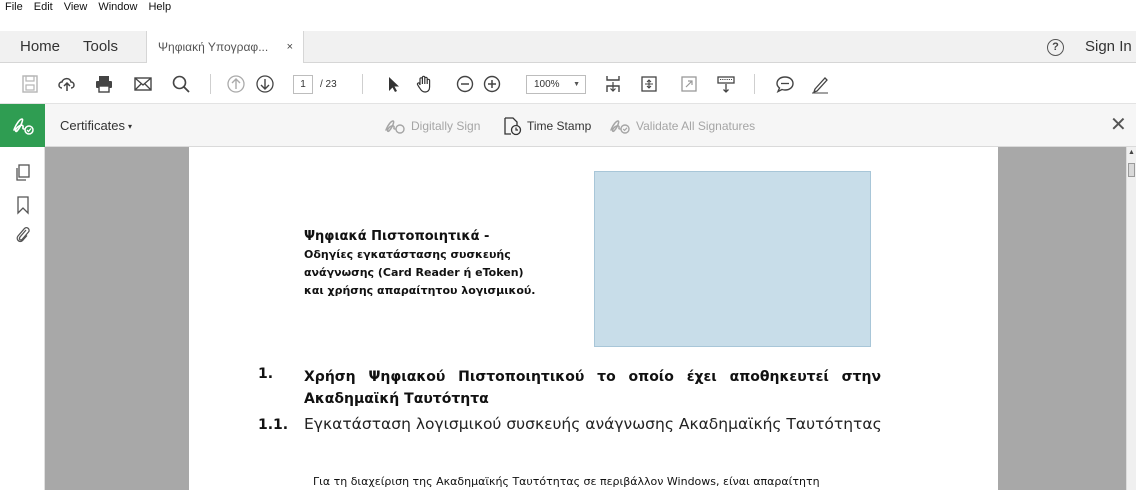  What do you see at coordinates (14, 7) in the screenshot?
I see `menu-file: File` at bounding box center [14, 7].